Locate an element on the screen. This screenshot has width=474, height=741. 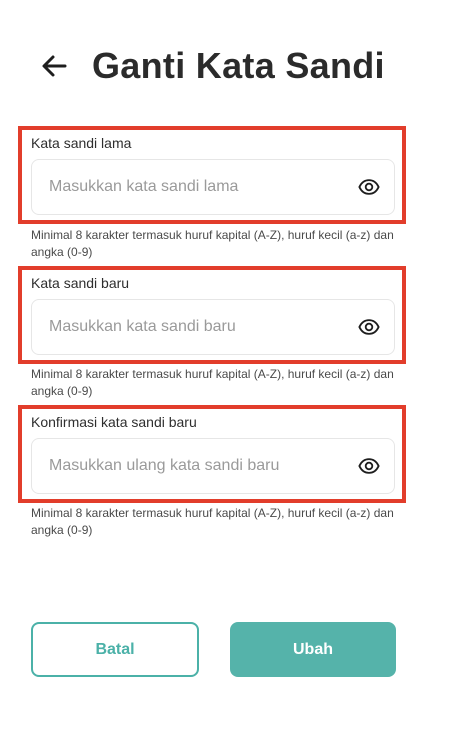
new-password-label: Kata sandi baru is located at coordinates (80, 283).